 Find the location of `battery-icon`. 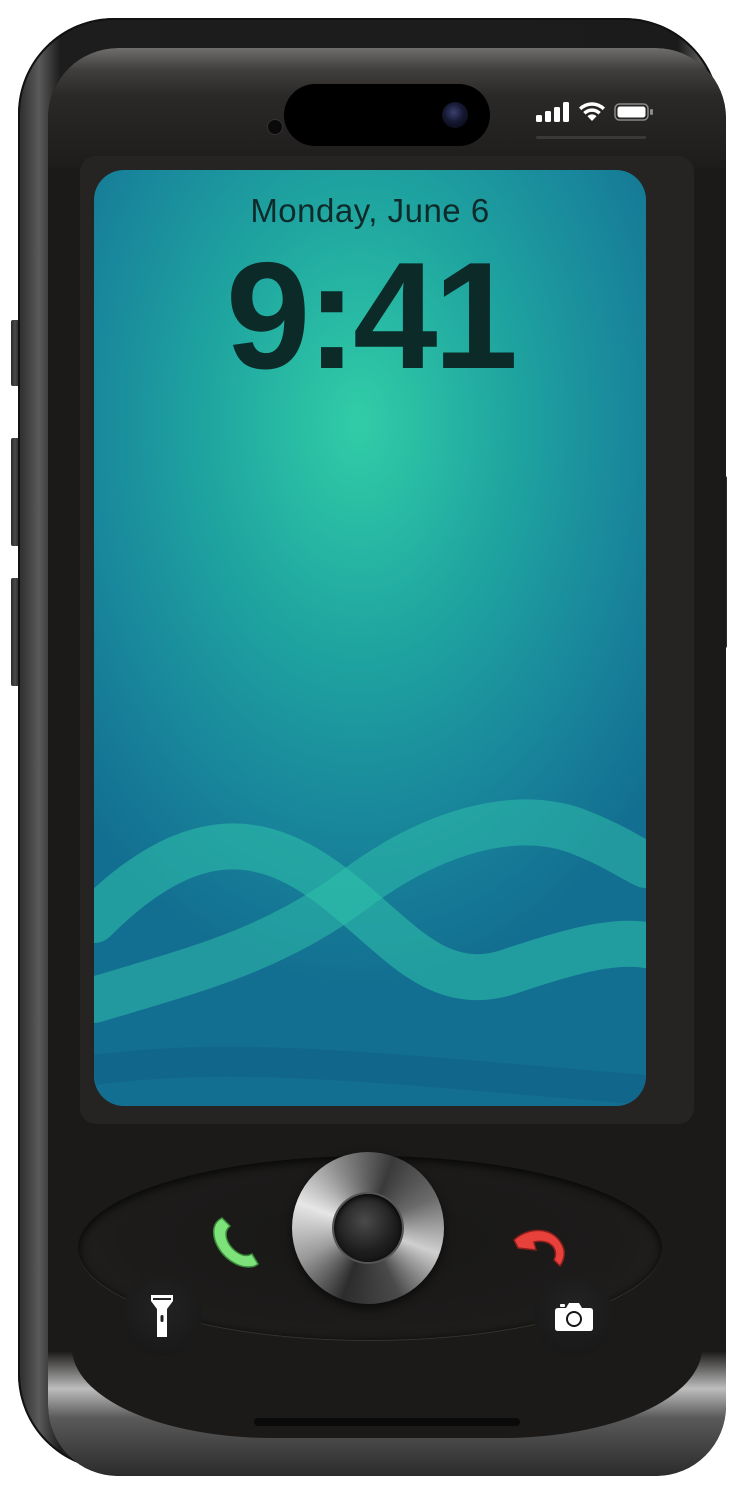

battery-icon is located at coordinates (633, 112).